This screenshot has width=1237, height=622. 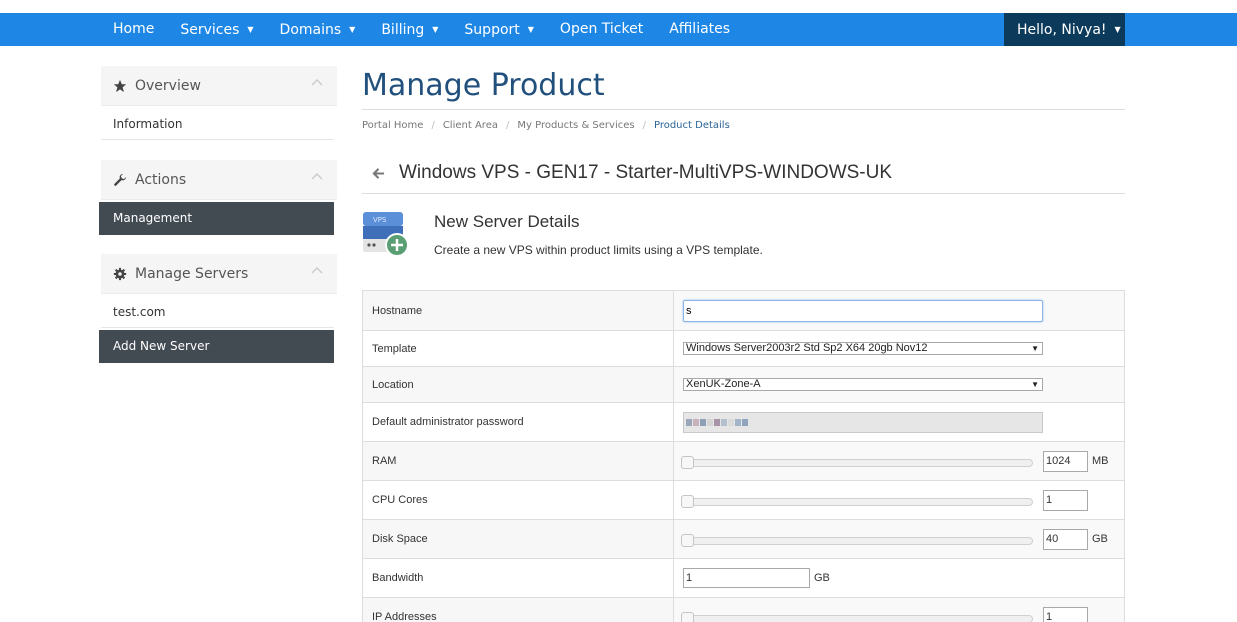 I want to click on section-title: New Server Details, so click(x=507, y=221).